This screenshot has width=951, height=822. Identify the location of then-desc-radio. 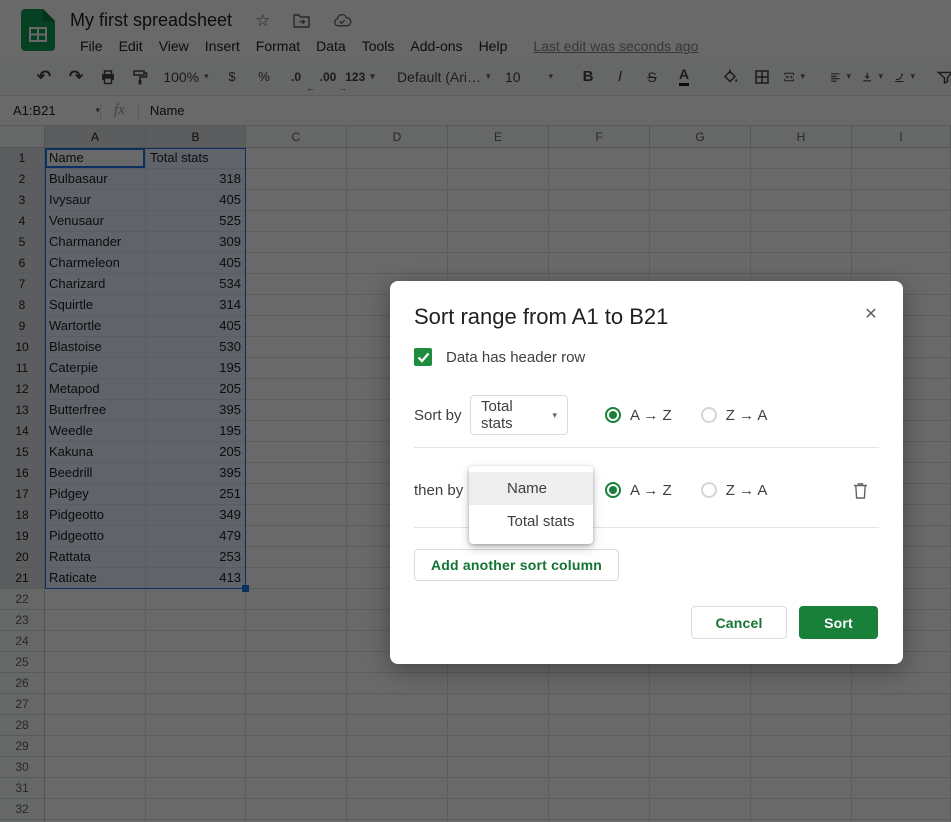
(708, 490).